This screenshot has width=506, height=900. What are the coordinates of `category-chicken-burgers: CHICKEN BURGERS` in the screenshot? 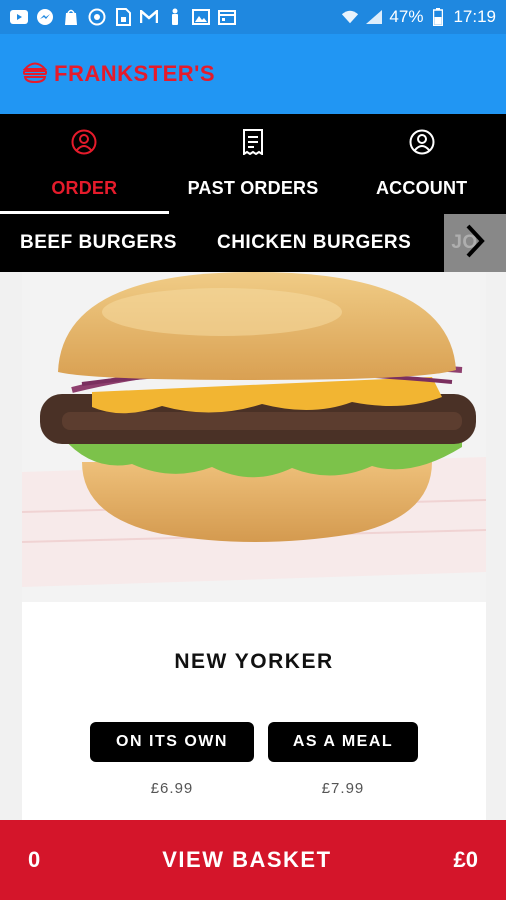 It's located at (314, 243).